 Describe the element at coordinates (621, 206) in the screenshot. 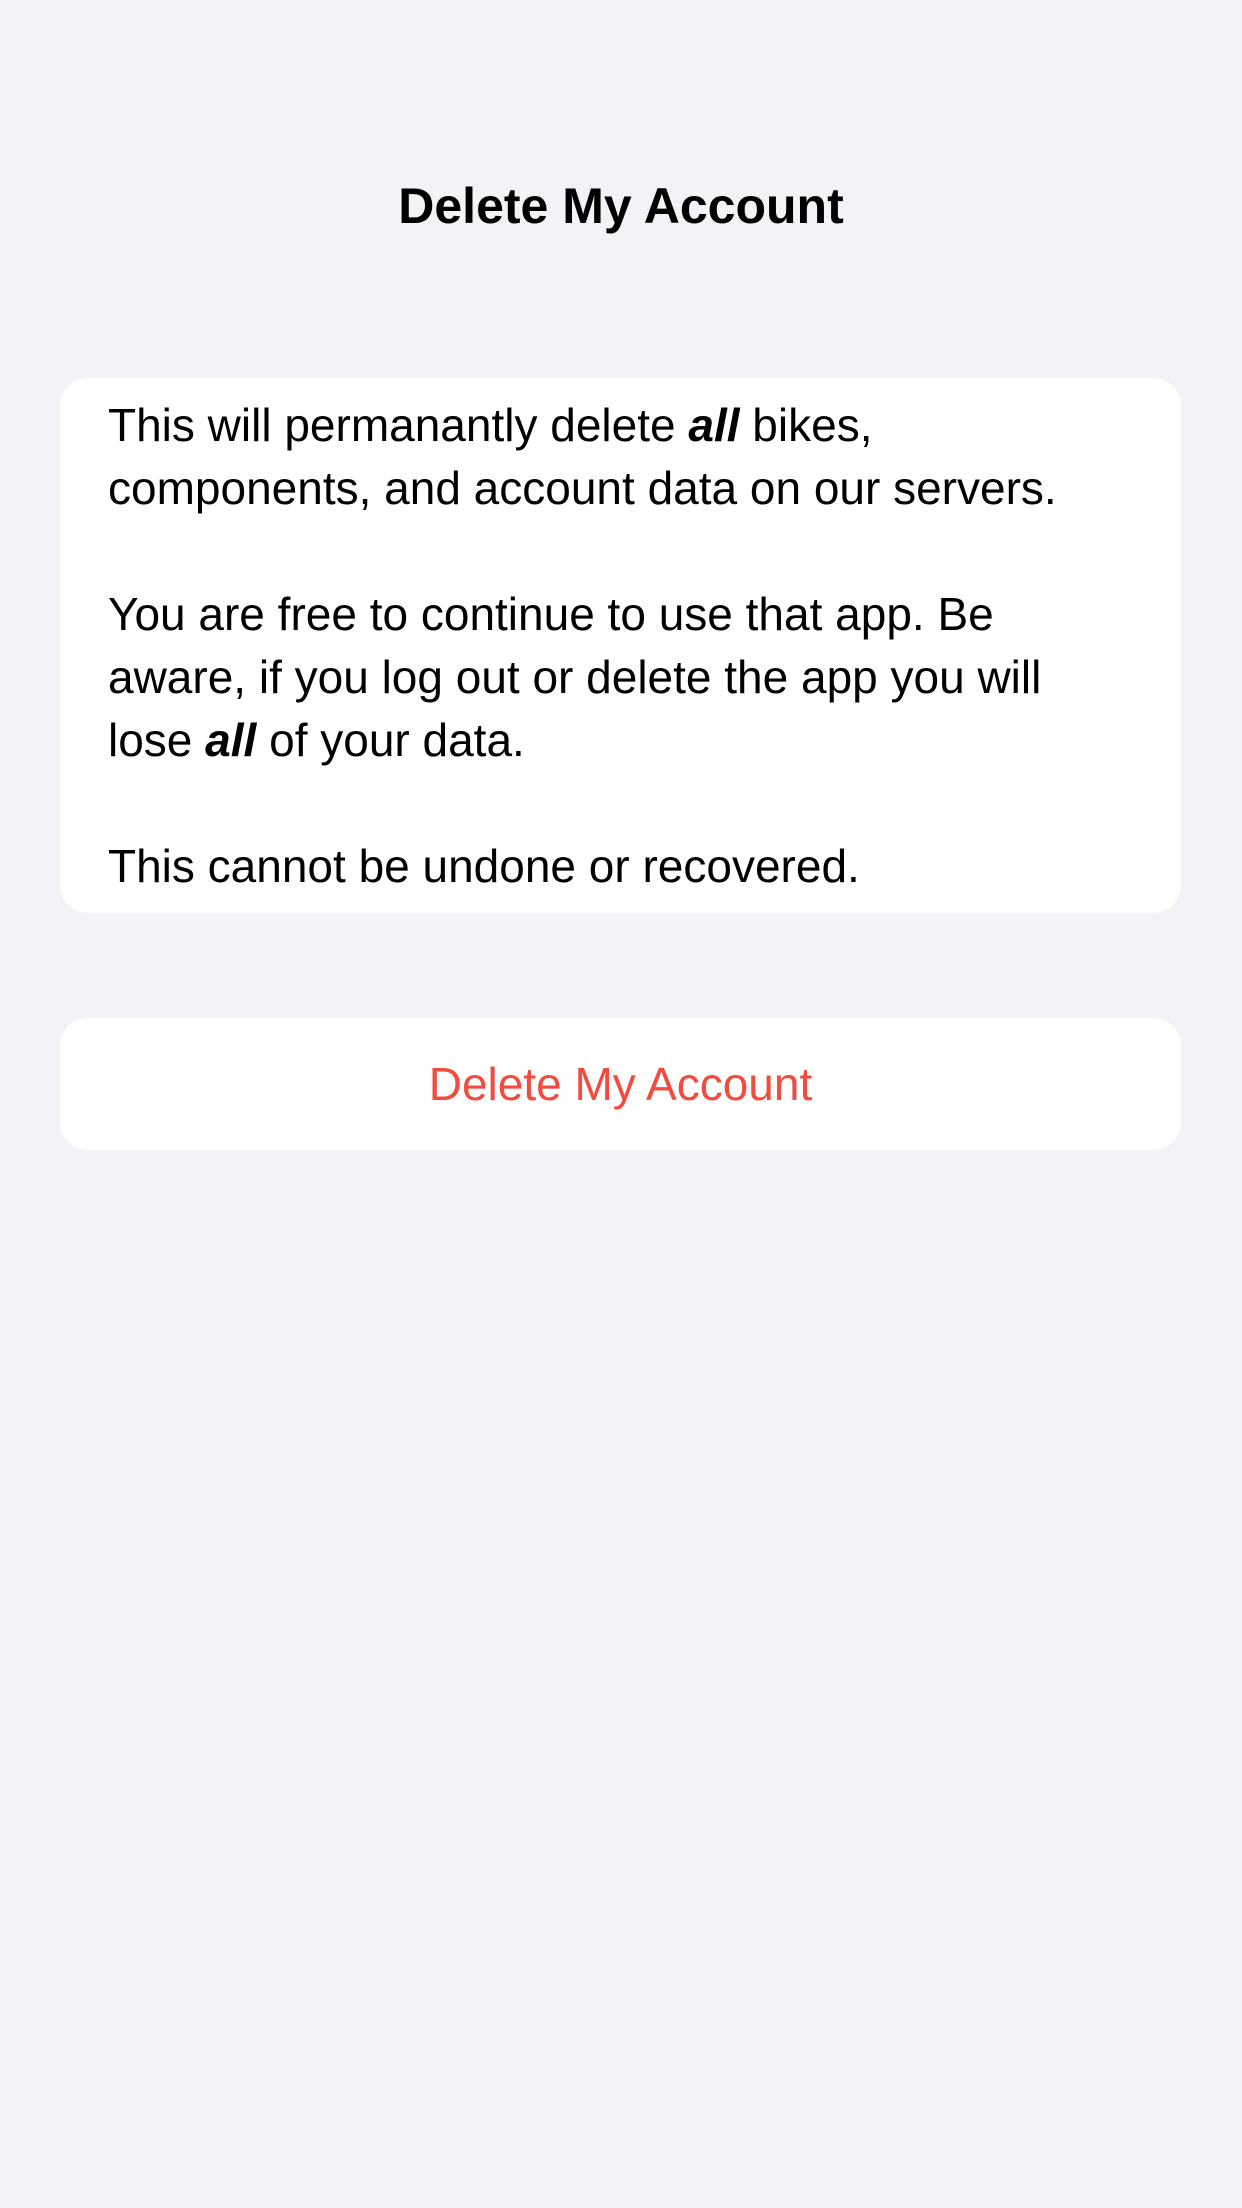

I see `page-title: Delete My Account` at that location.